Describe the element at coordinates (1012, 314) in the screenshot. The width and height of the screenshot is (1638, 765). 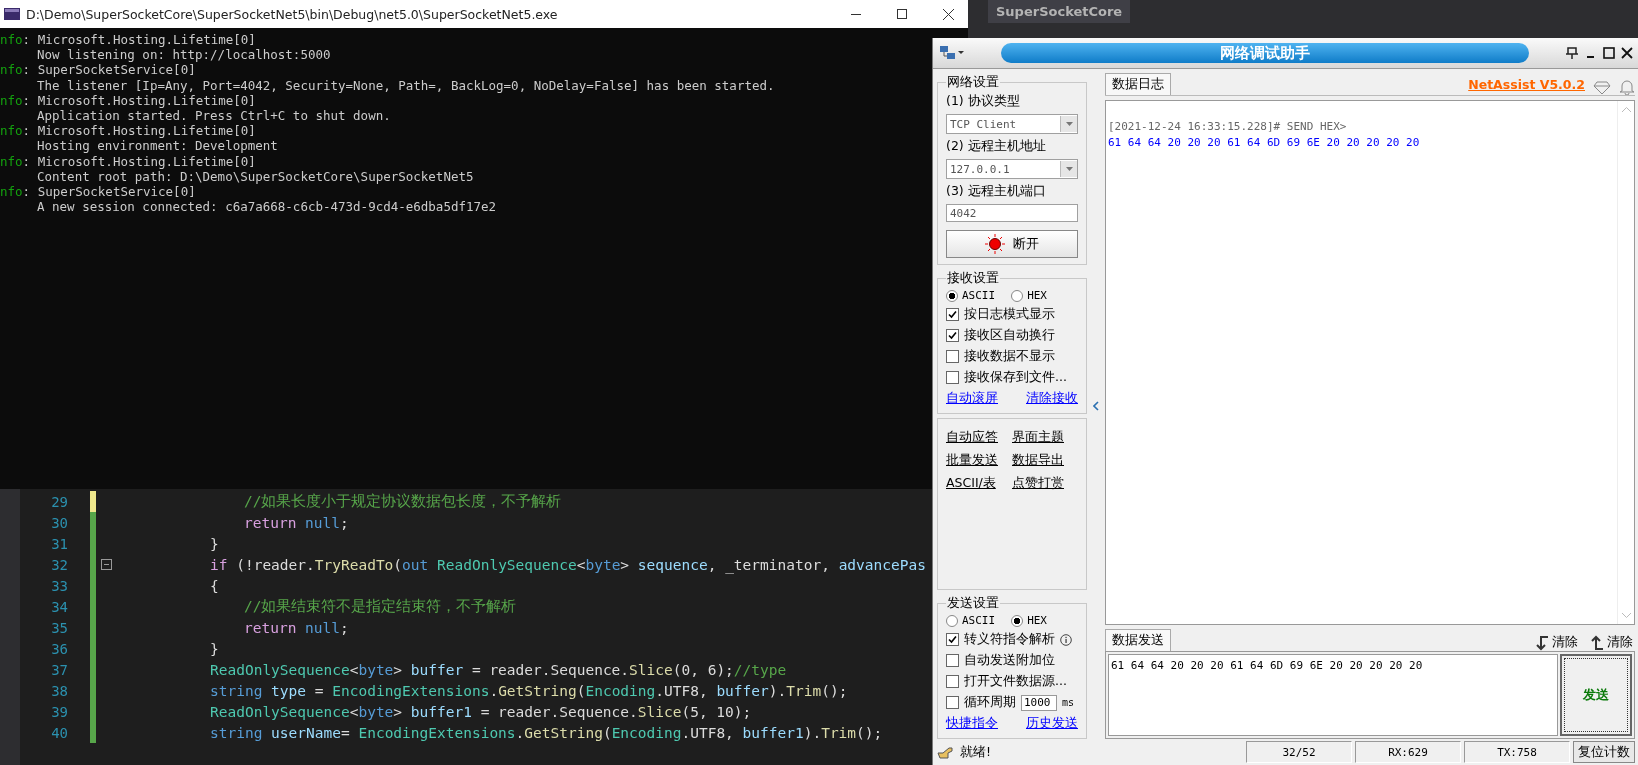
I see `checkbox: 按日志模式显示` at that location.